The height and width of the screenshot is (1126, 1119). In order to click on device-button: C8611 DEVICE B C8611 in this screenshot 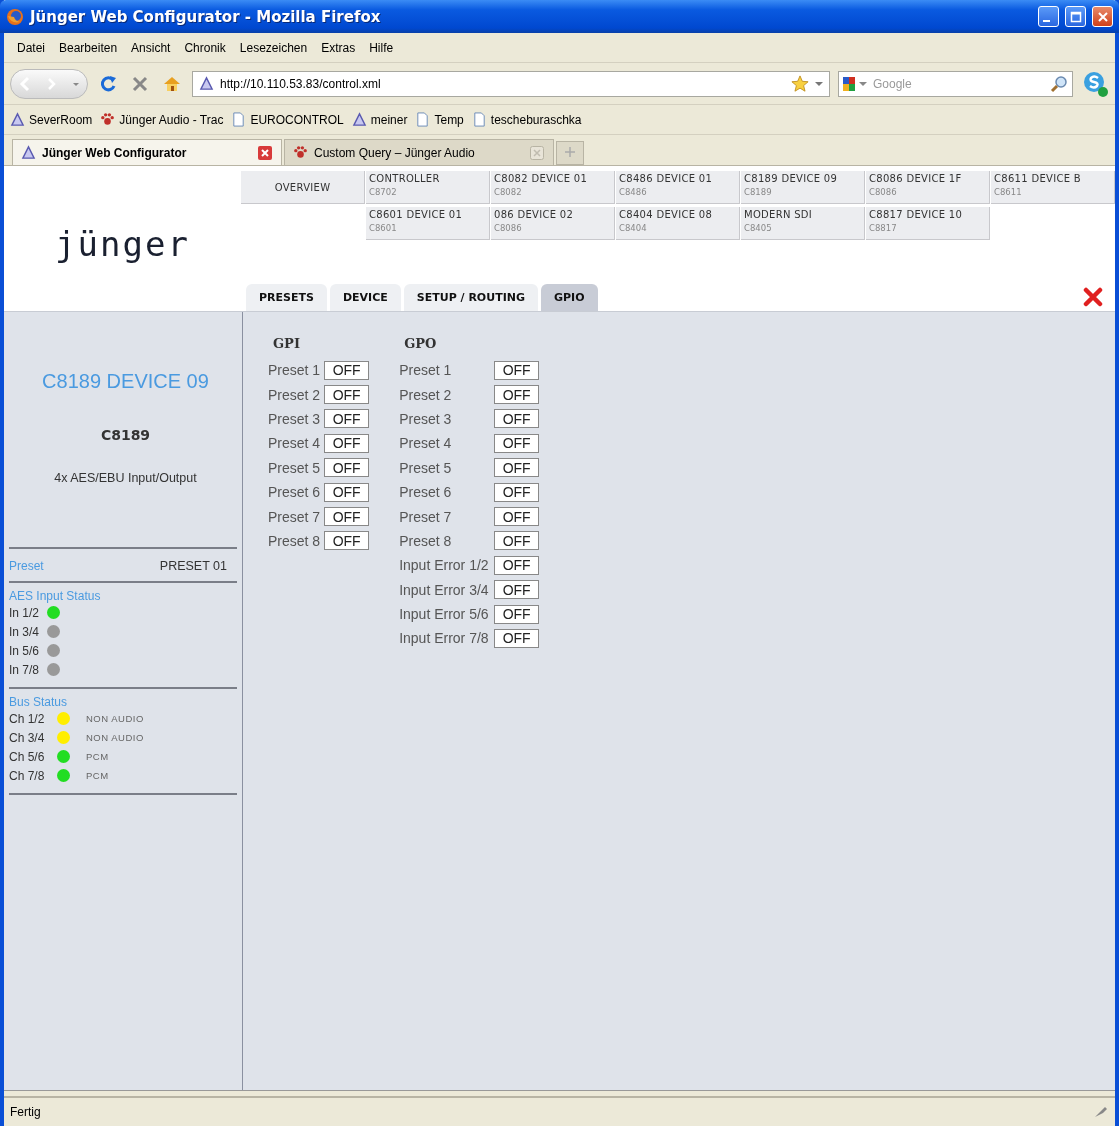, I will do `click(1053, 187)`.